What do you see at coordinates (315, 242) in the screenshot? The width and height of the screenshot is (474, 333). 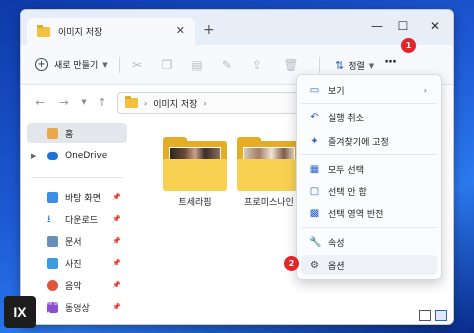 I see `properties-icon: 🔧` at bounding box center [315, 242].